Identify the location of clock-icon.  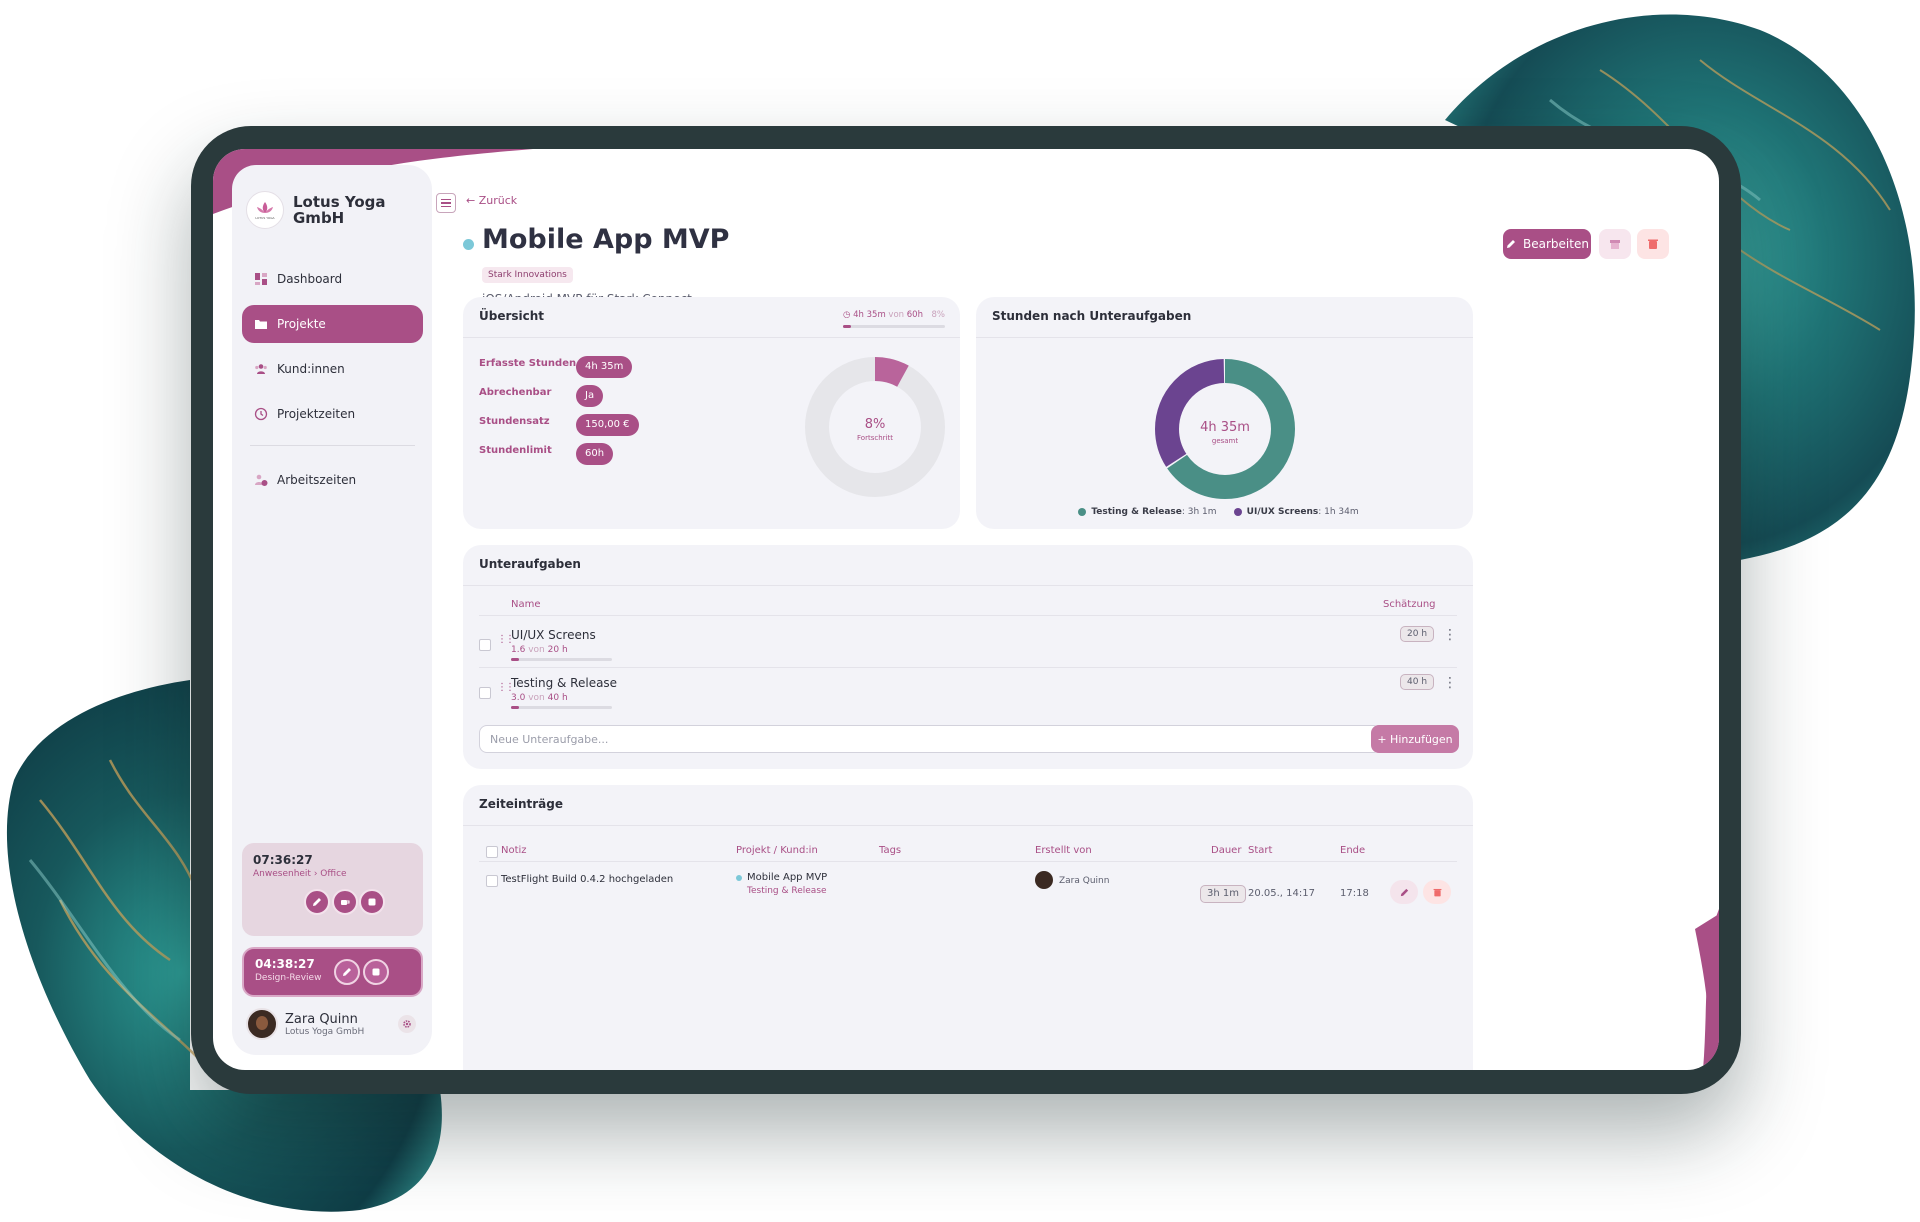
(261, 414).